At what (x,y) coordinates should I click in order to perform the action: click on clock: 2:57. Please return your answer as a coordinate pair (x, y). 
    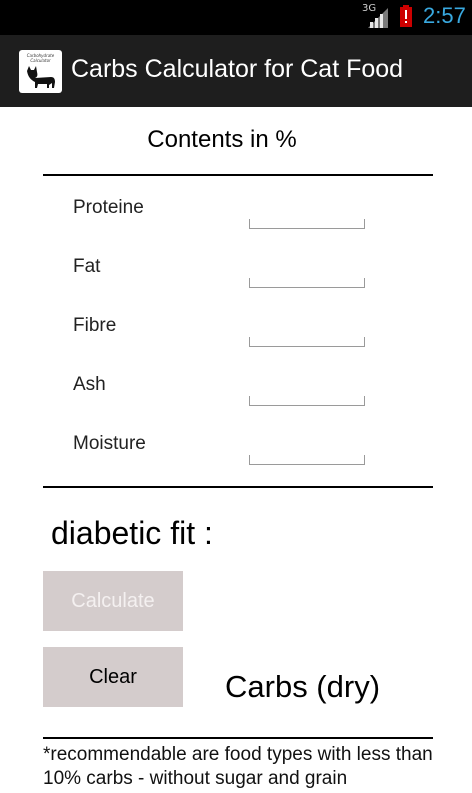
    Looking at the image, I should click on (444, 15).